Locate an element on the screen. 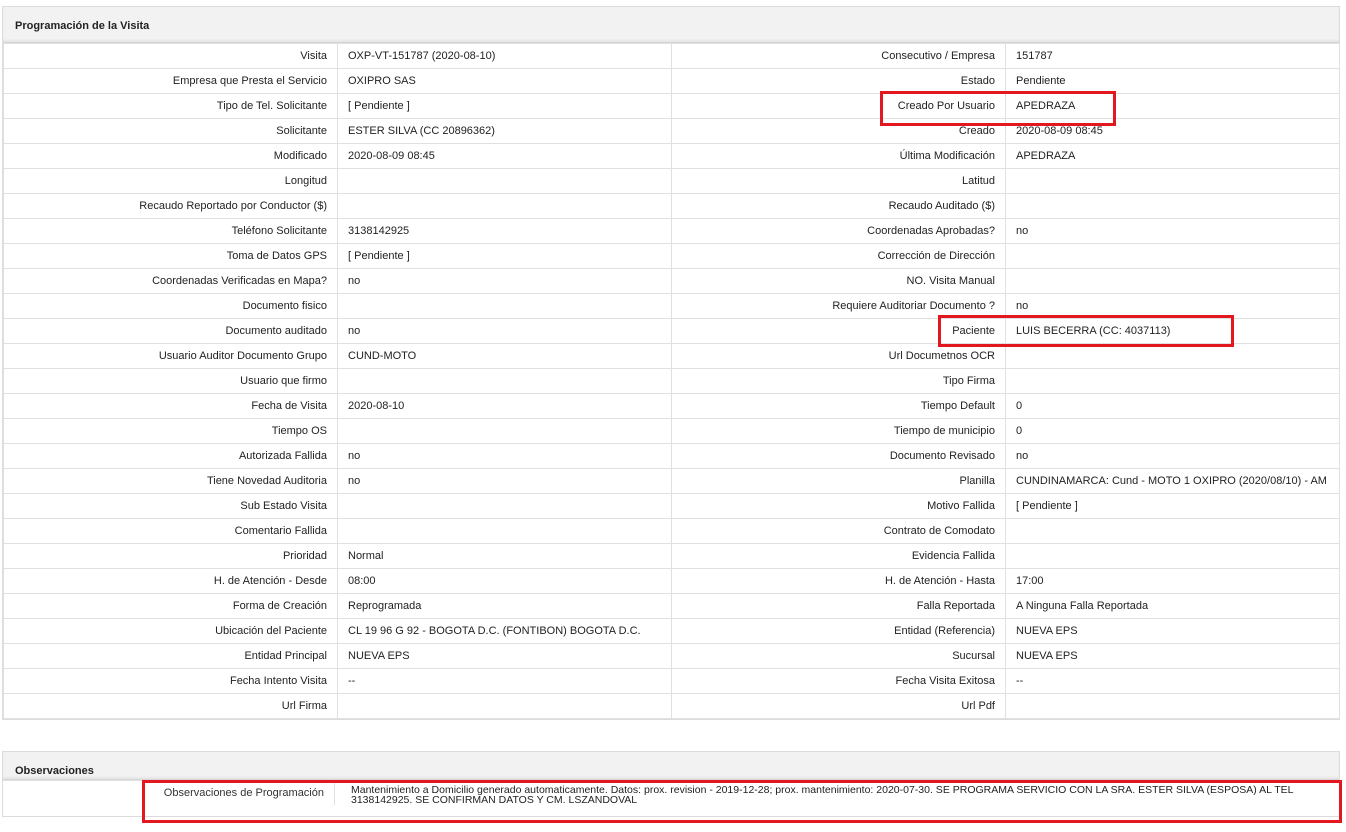  field-value: 2020-08-10 is located at coordinates (504, 406).